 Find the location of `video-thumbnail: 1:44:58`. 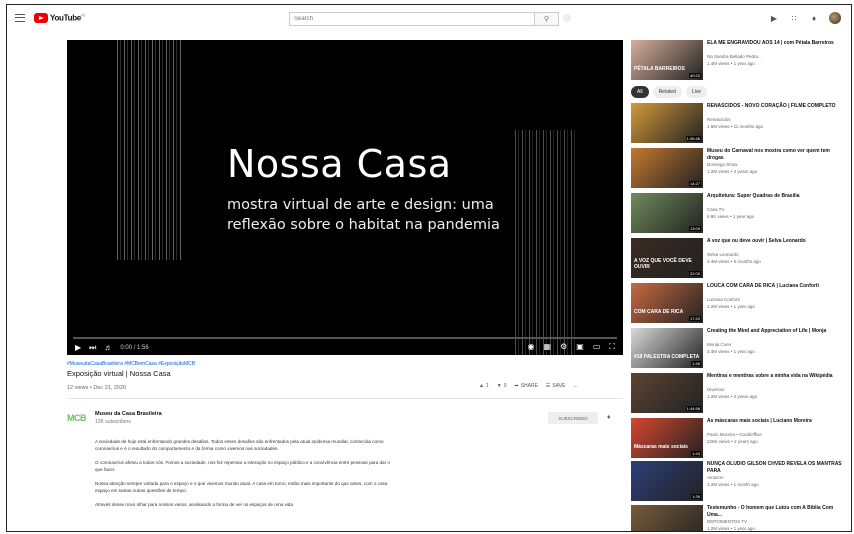

video-thumbnail: 1:44:58 is located at coordinates (667, 393).